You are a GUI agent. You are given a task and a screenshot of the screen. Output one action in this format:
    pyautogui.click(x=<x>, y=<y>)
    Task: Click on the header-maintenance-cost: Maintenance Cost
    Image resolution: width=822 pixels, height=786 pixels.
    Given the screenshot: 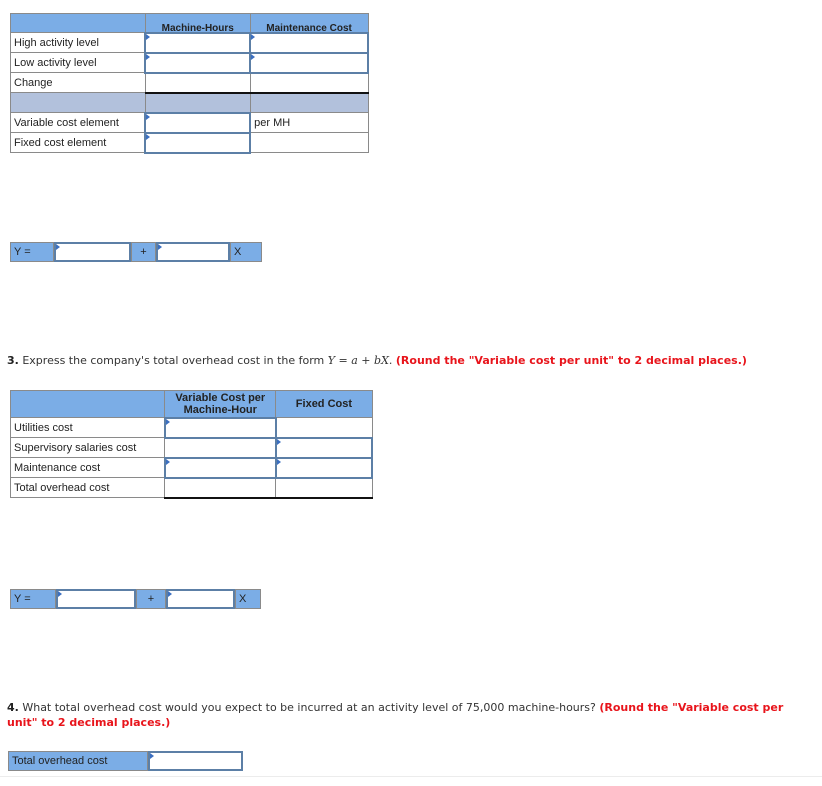 What is the action you would take?
    pyautogui.click(x=309, y=23)
    